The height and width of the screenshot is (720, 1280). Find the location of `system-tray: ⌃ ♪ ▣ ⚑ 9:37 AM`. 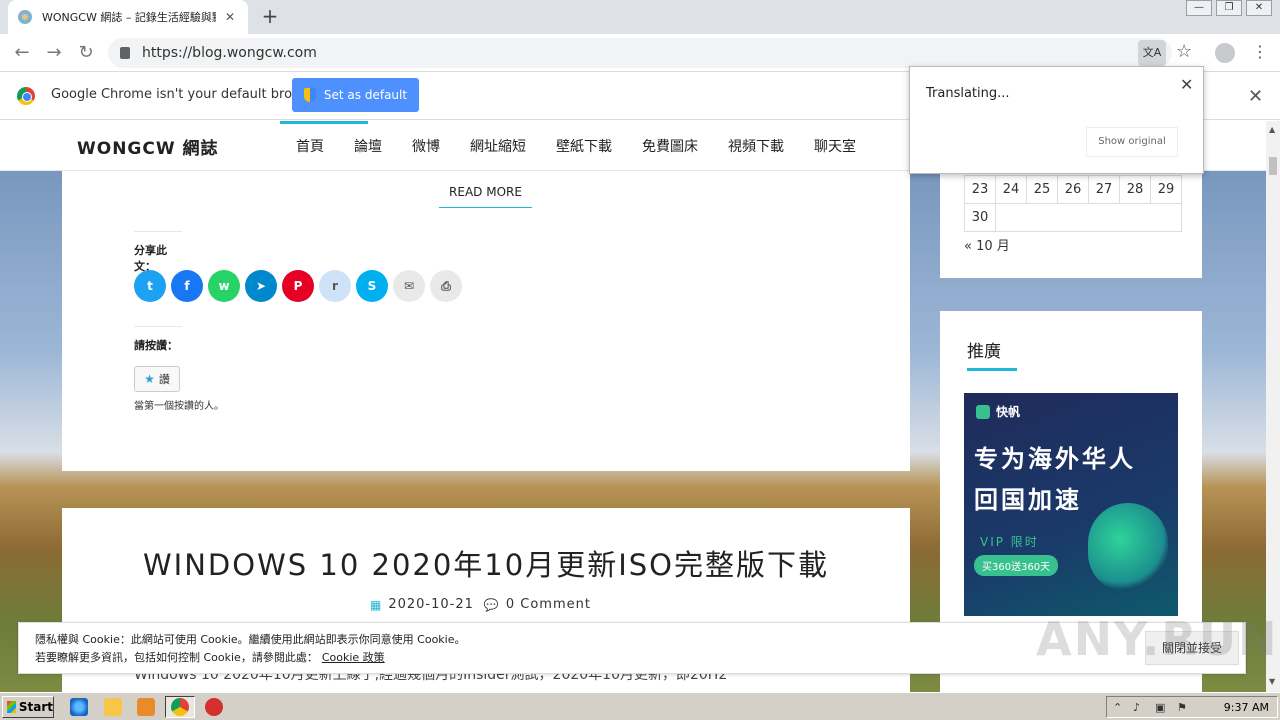

system-tray: ⌃ ♪ ▣ ⚑ 9:37 AM is located at coordinates (1192, 707).